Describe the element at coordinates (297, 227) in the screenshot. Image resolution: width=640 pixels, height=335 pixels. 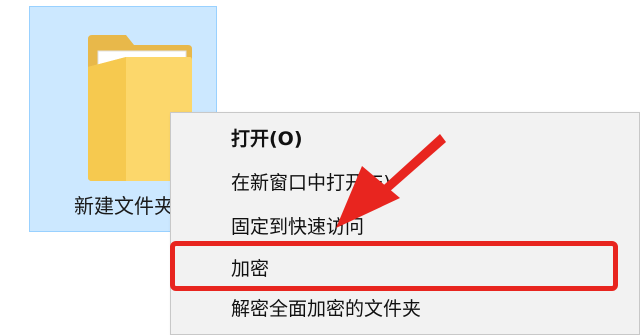
I see `menu-item-pin-quick-access: 固定到快速访问` at that location.